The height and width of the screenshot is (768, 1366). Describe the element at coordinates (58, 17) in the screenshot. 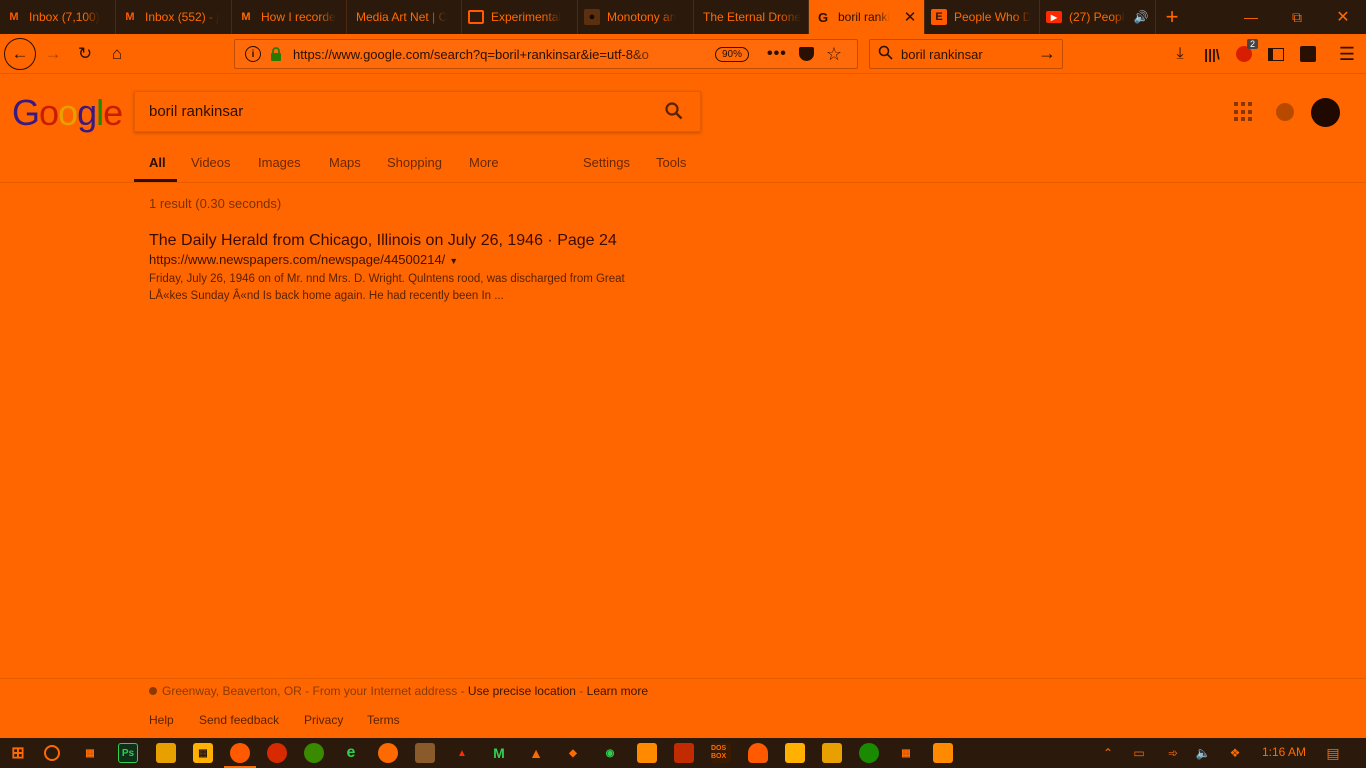

I see `browser-tab: M Inbox (7,100)` at that location.